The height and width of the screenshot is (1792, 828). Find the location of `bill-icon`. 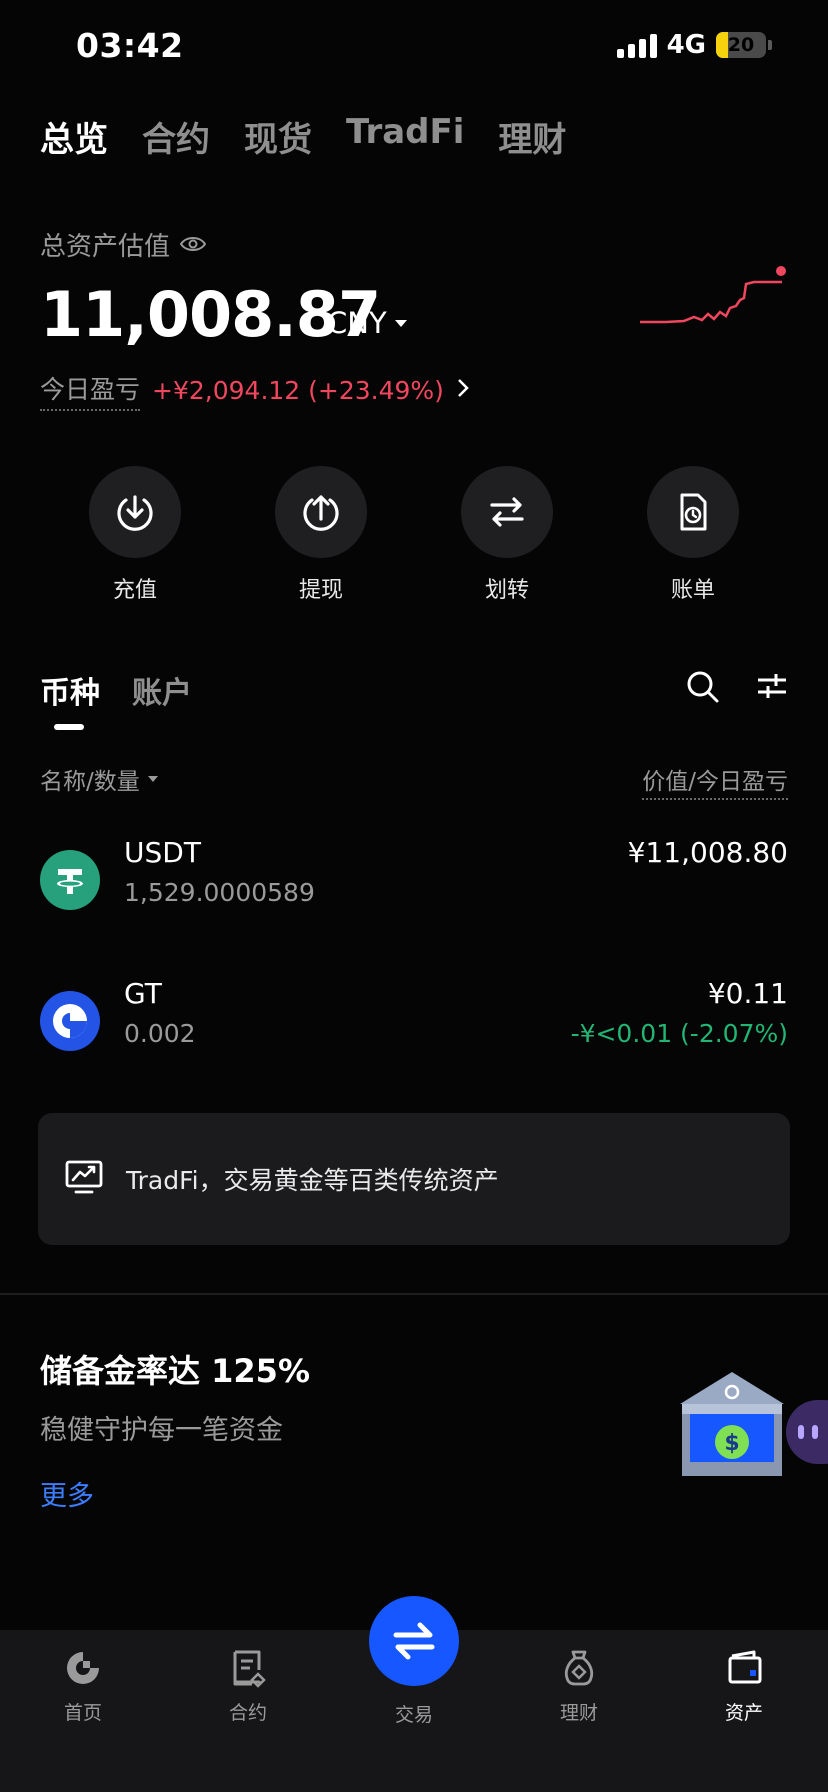

bill-icon is located at coordinates (693, 512).